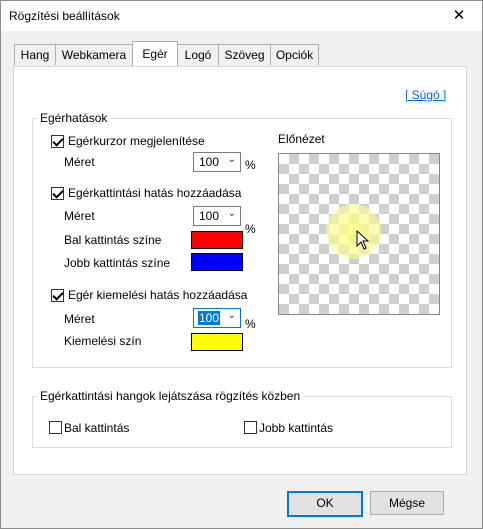 The height and width of the screenshot is (529, 483). I want to click on highlight-effect-label: Egér kiemelési hatás hozzáadása, so click(158, 295).